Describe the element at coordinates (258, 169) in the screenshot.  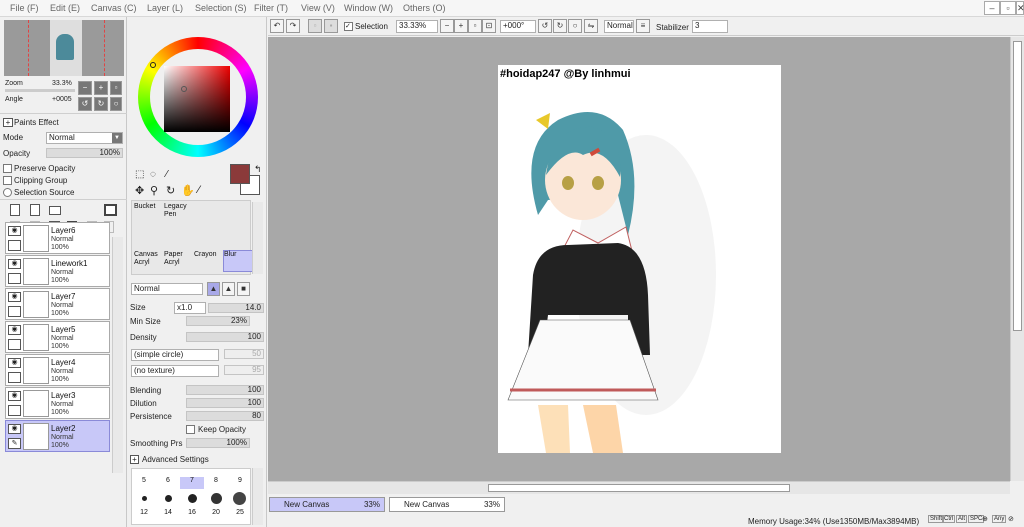
I see `swap-colors-icon: ↰` at that location.